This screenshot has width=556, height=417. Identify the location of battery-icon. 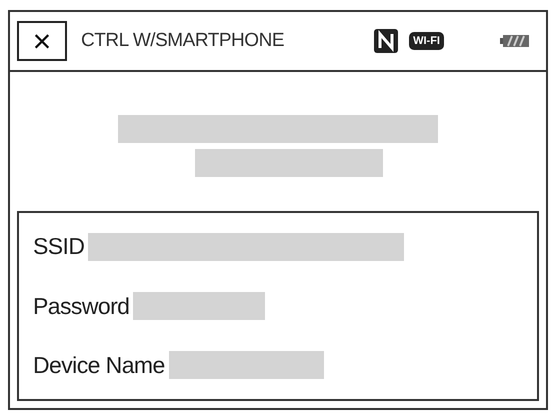
(515, 41).